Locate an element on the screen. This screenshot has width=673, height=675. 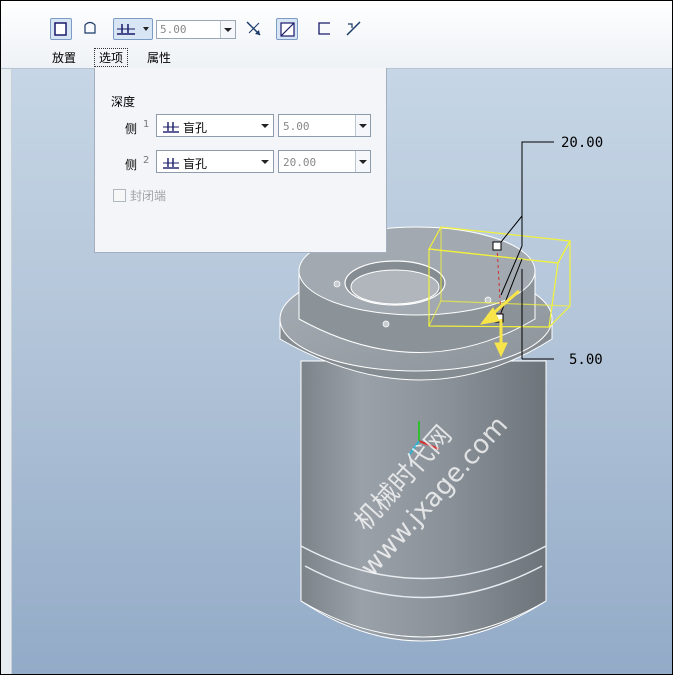
side1-depth-value-input: 5.00 is located at coordinates (324, 125).